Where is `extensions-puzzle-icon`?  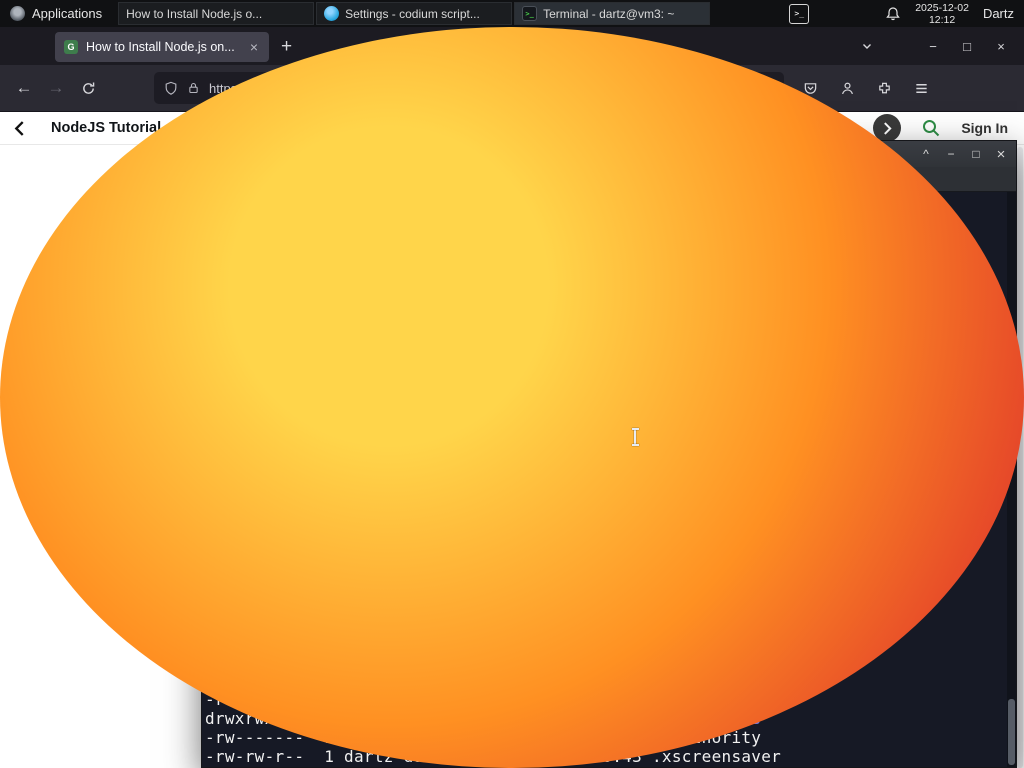
extensions-puzzle-icon is located at coordinates (884, 88).